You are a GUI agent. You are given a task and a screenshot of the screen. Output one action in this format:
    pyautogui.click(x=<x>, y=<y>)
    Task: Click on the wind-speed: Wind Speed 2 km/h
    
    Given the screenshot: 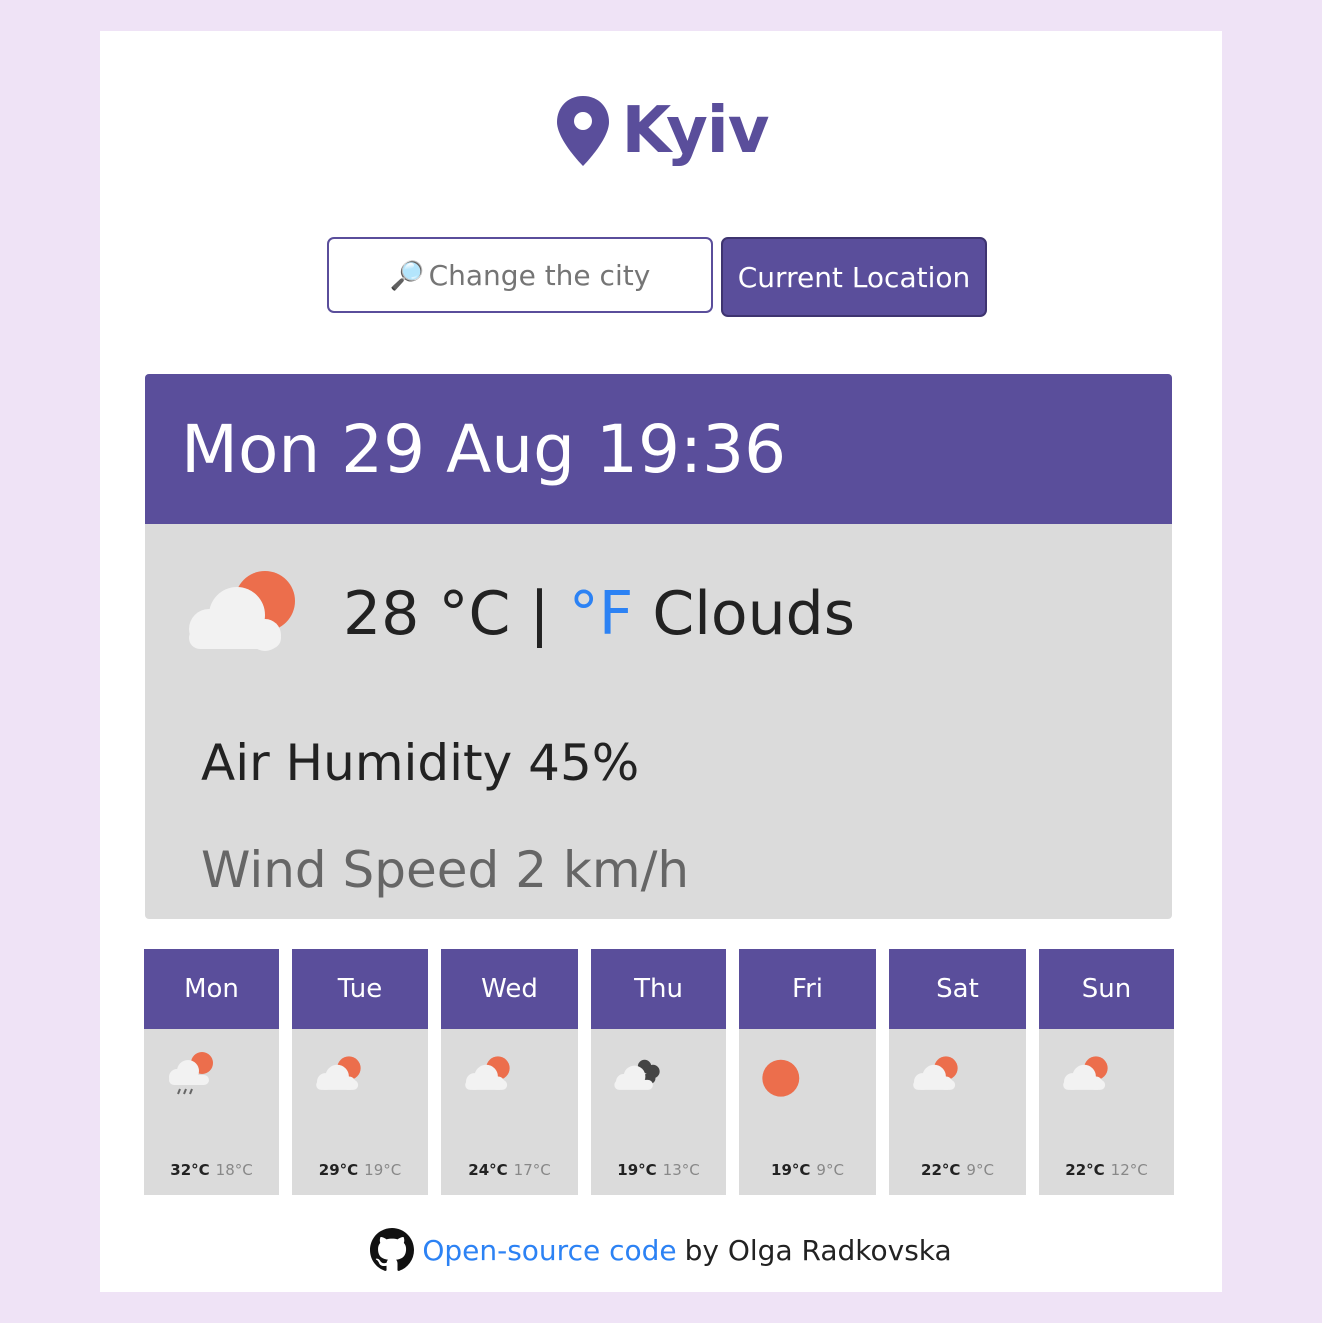 What is the action you would take?
    pyautogui.click(x=445, y=870)
    